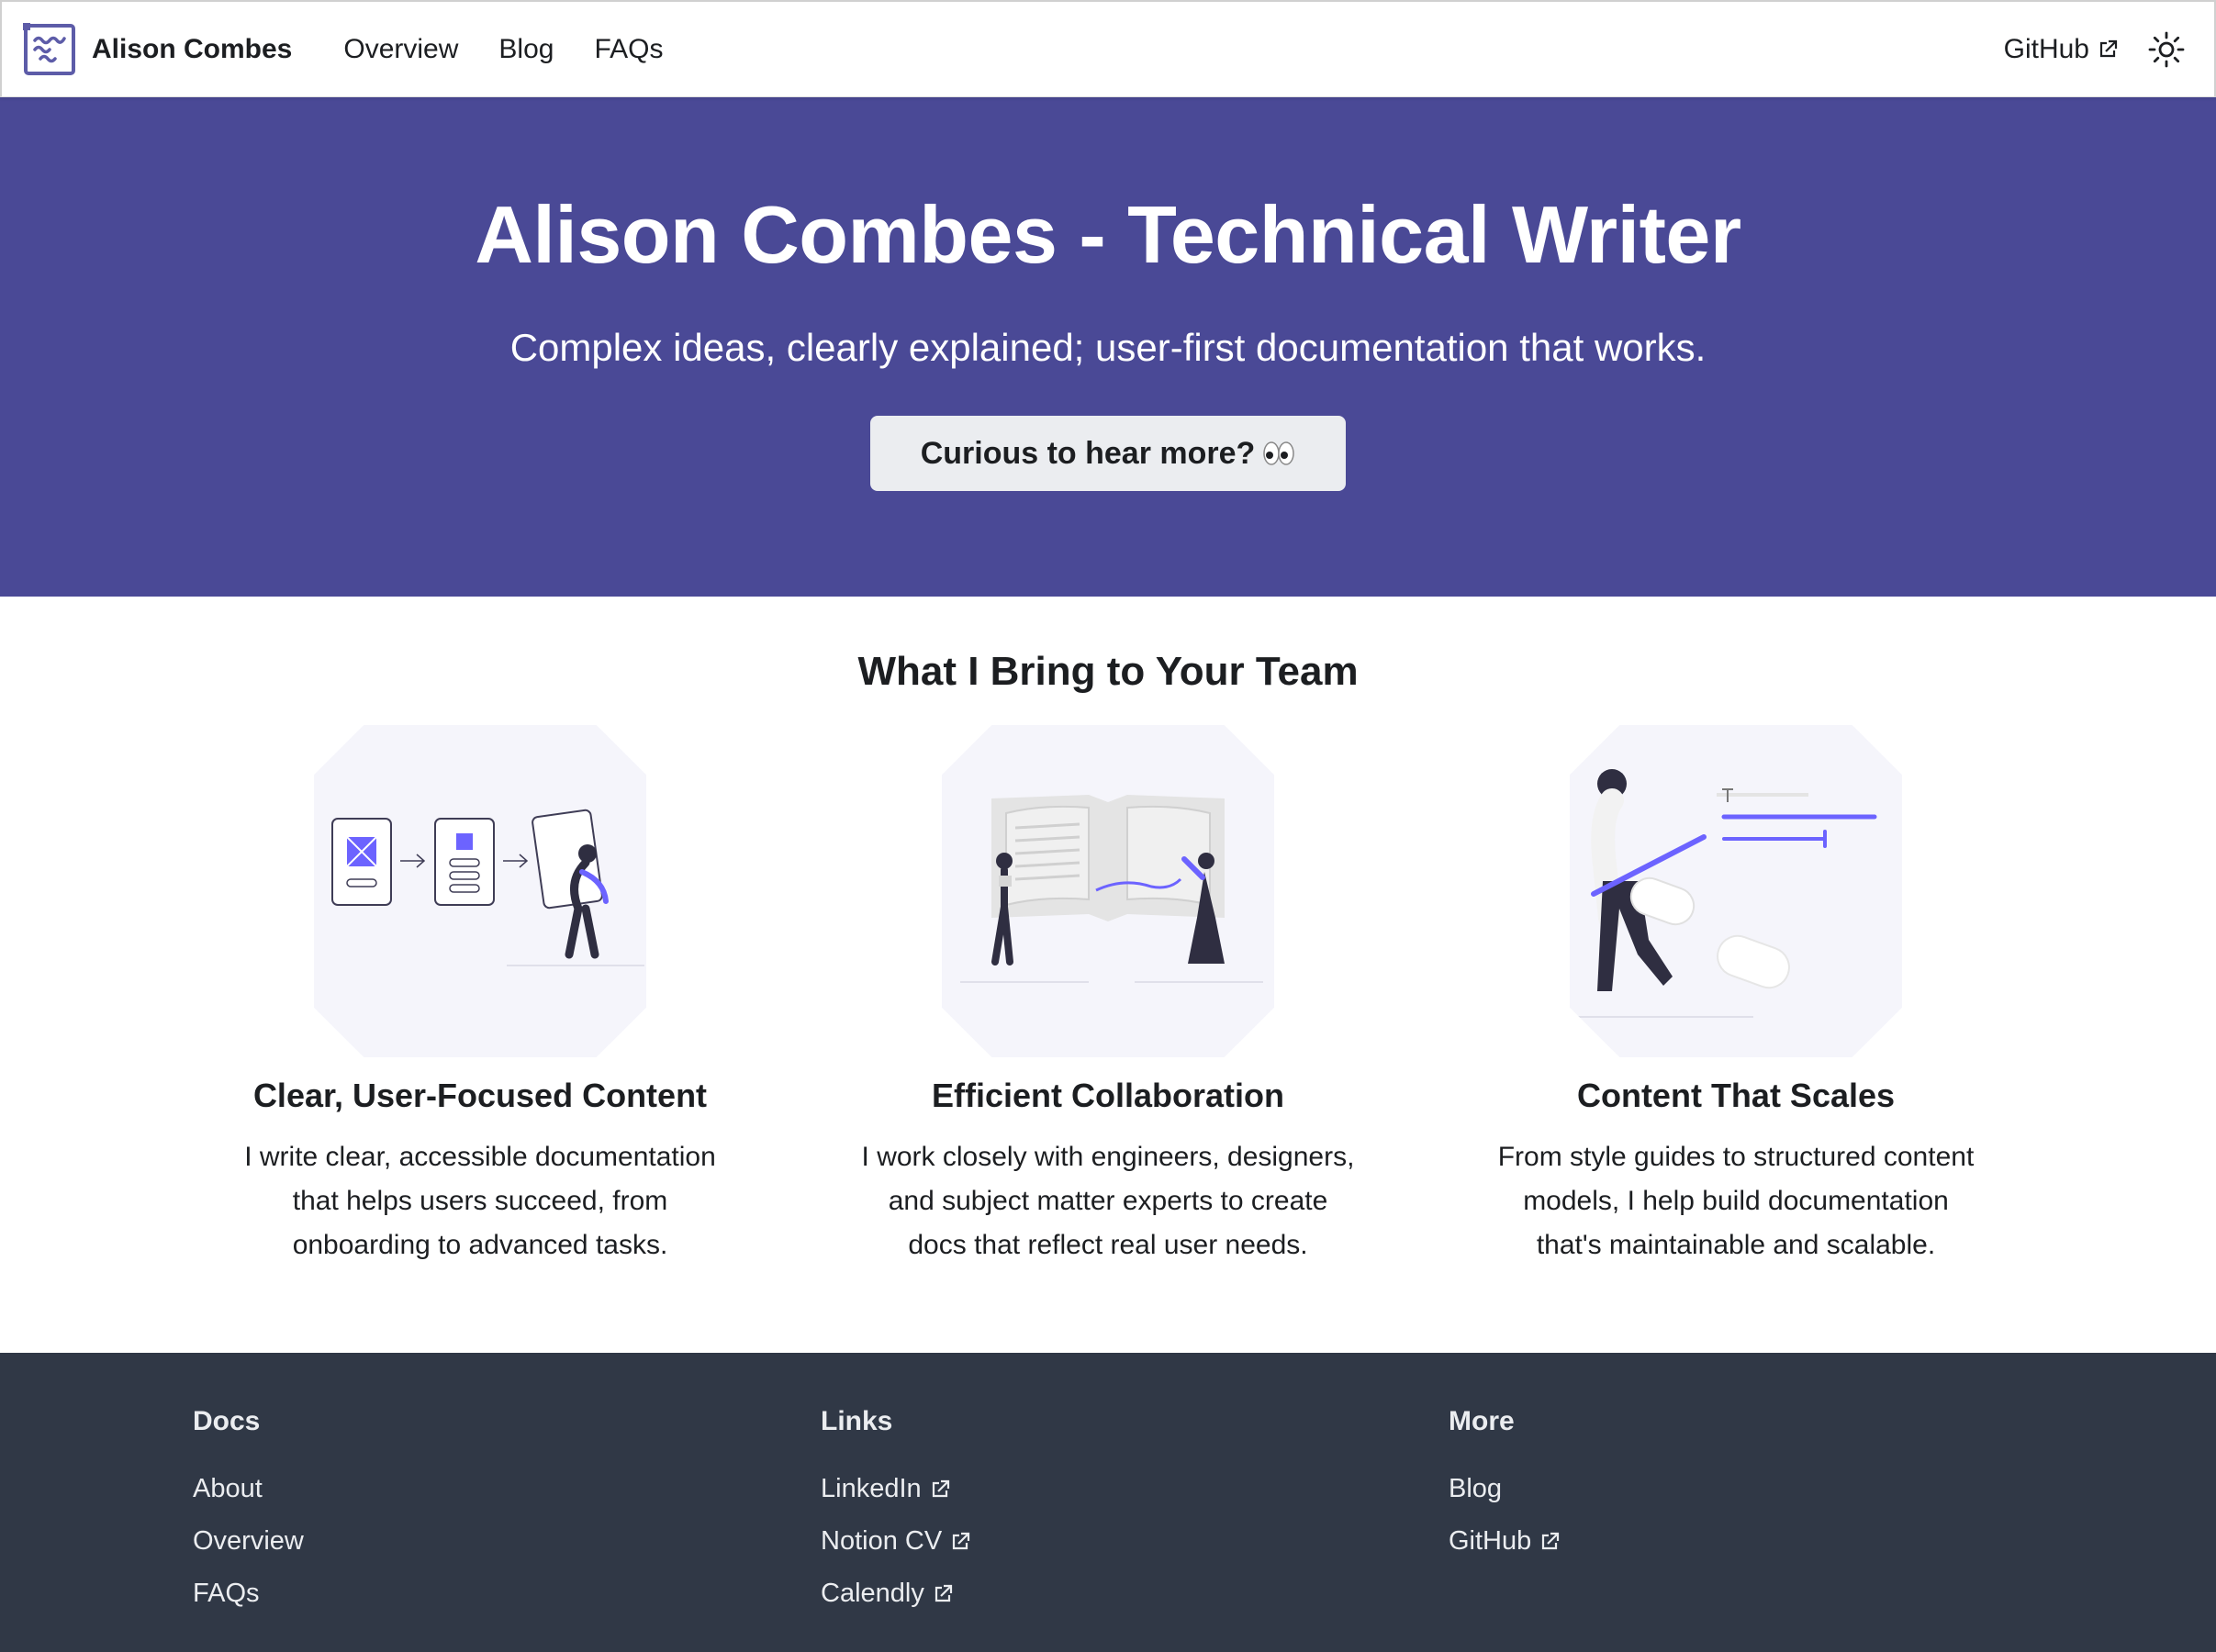 The image size is (2216, 1652). Describe the element at coordinates (882, 1541) in the screenshot. I see `footer-link-label: Notion CV` at that location.